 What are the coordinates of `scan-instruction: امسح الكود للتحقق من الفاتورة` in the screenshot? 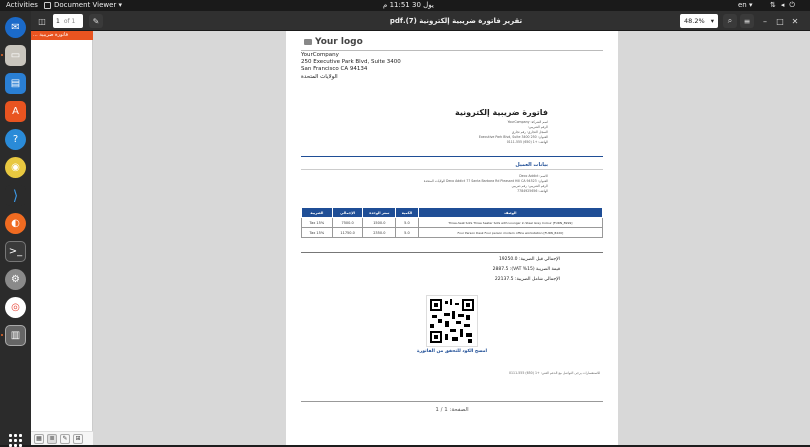 It's located at (452, 351).